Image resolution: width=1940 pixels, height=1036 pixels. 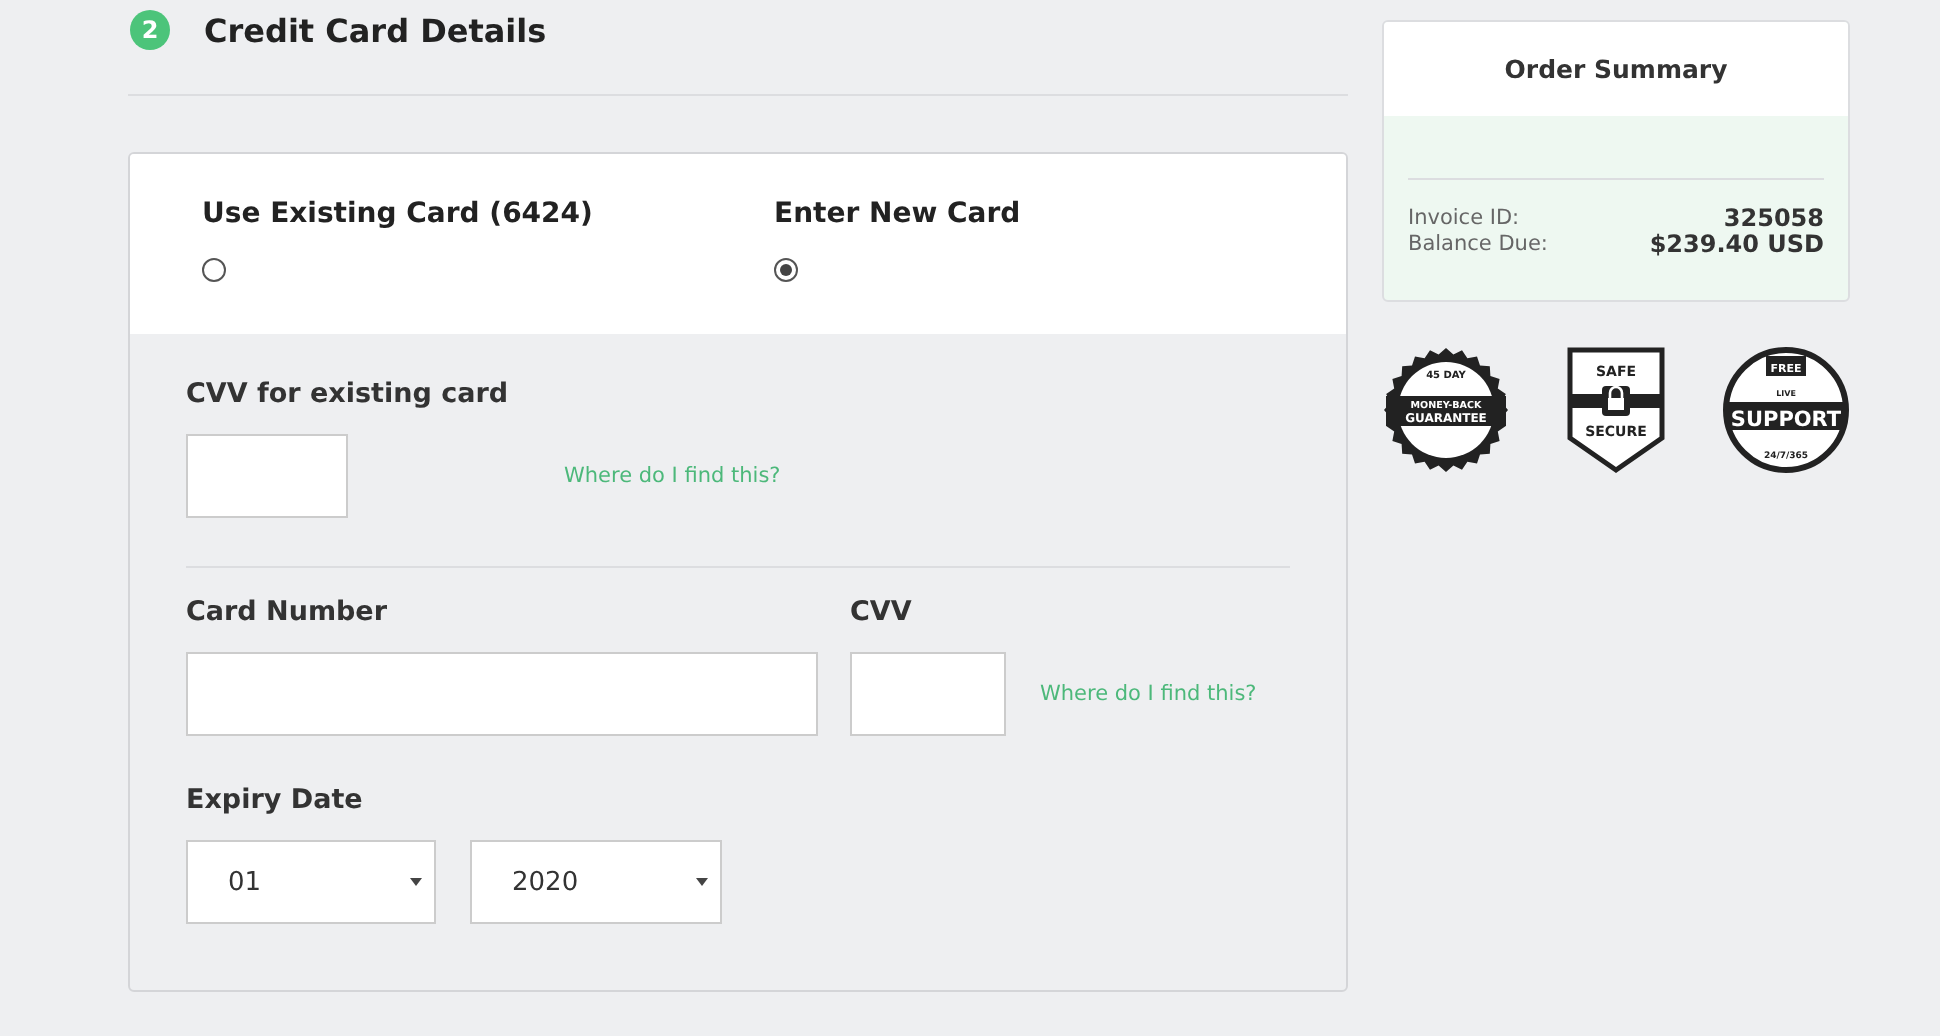 What do you see at coordinates (596, 882) in the screenshot?
I see `dropdown: 2020` at bounding box center [596, 882].